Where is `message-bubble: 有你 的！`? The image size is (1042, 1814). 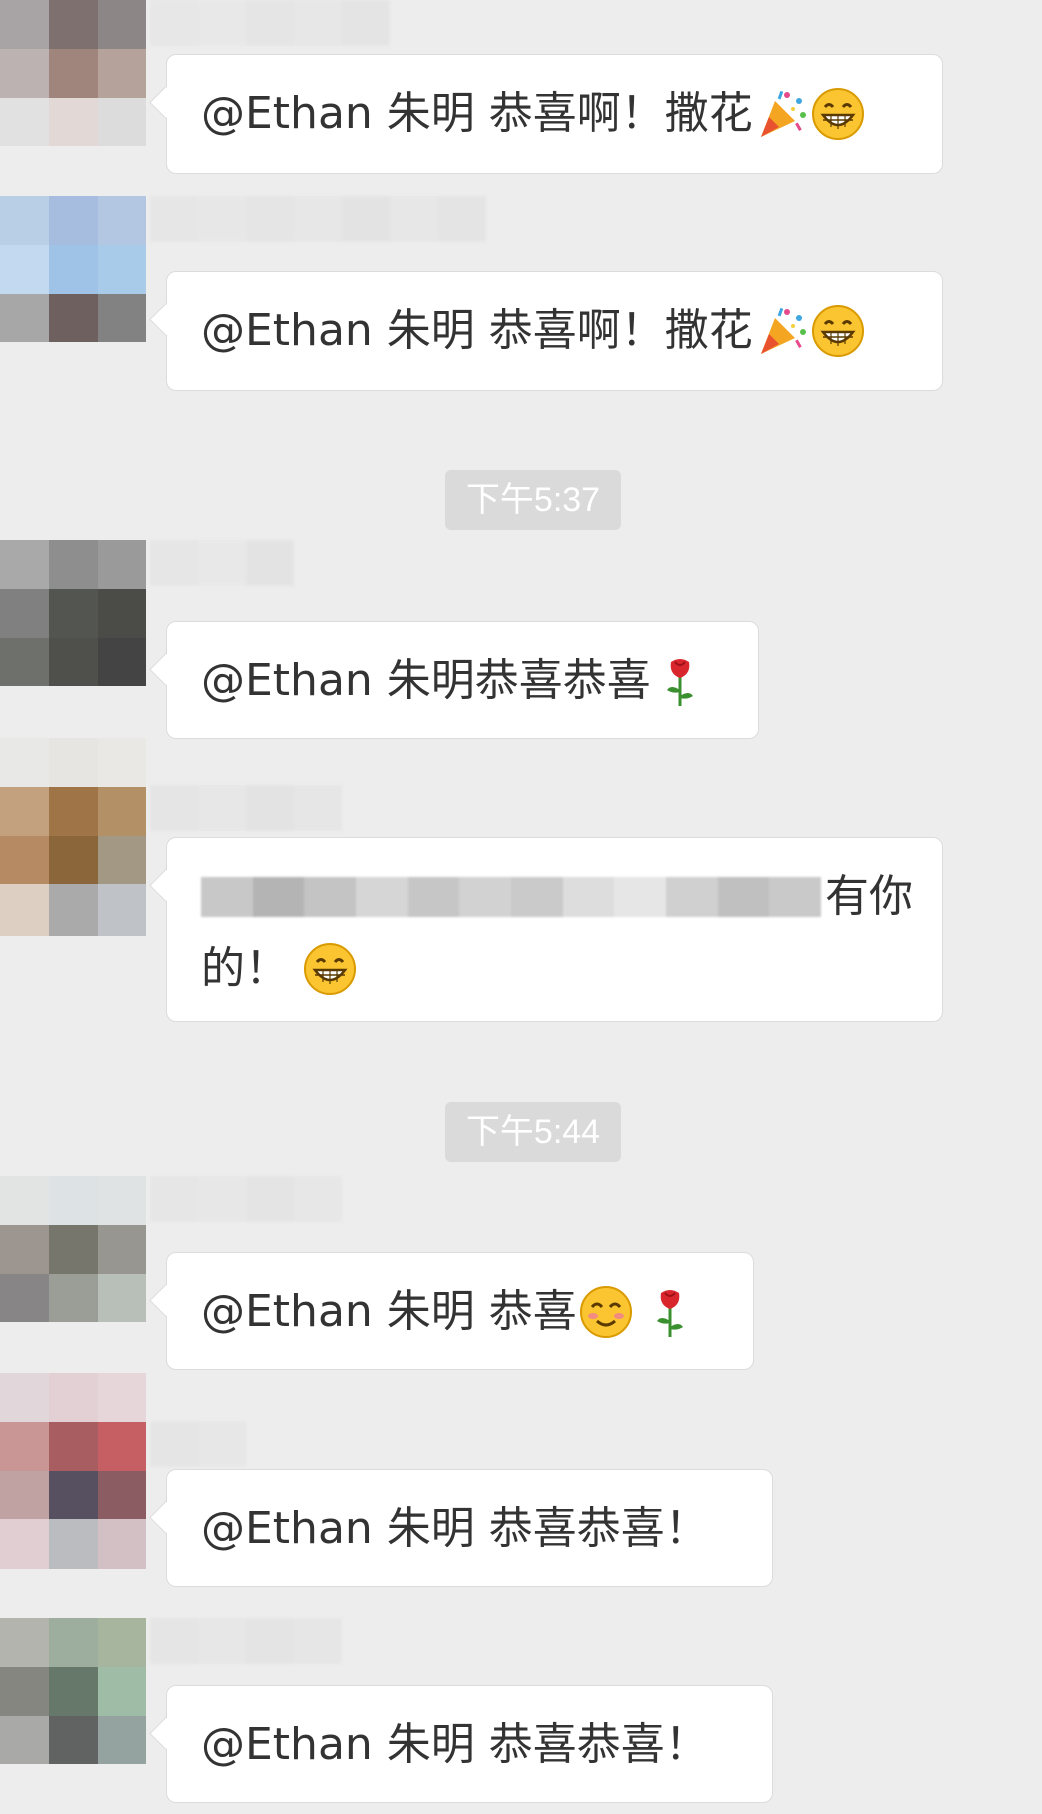 message-bubble: 有你 的！ is located at coordinates (554, 929).